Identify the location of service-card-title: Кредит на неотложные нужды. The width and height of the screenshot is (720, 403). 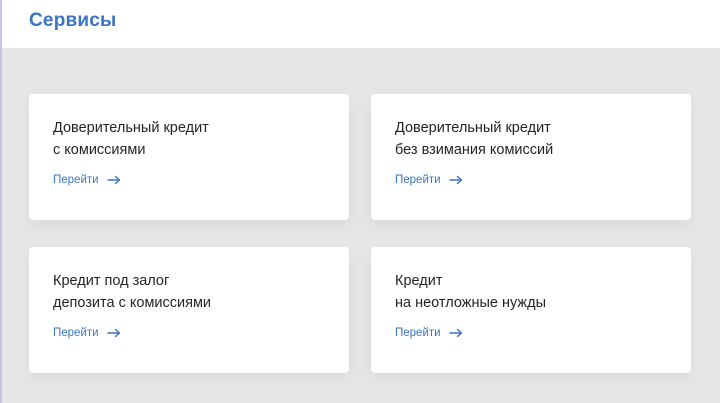
(470, 292).